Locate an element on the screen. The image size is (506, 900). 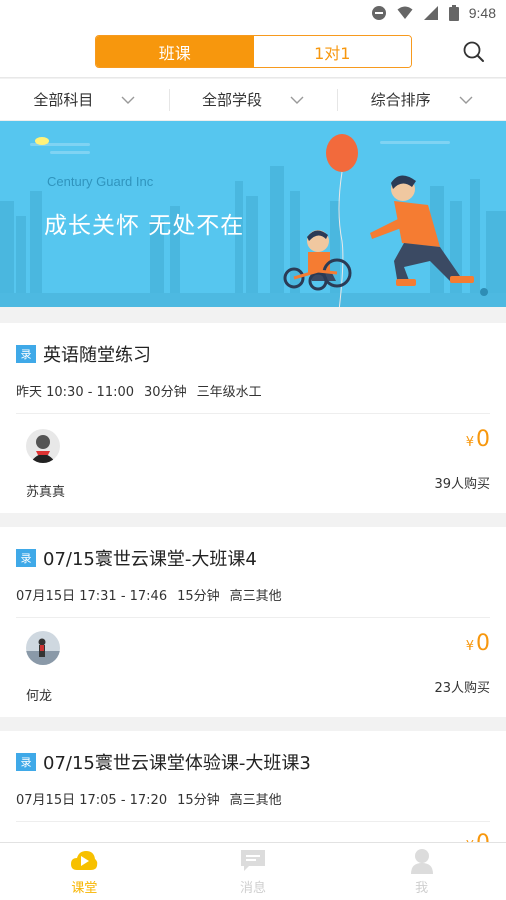
class-type-switch: 班课 1对1 is located at coordinates (253, 51).